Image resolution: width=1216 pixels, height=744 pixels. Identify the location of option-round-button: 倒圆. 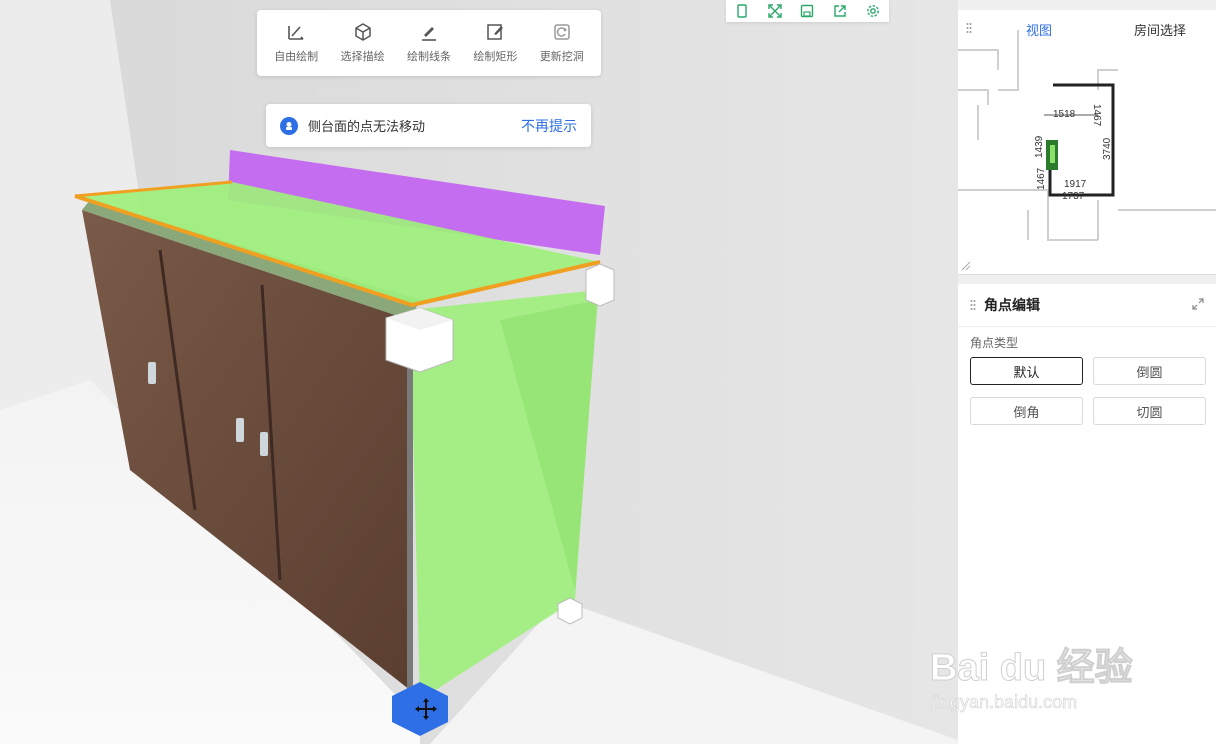
(1149, 371).